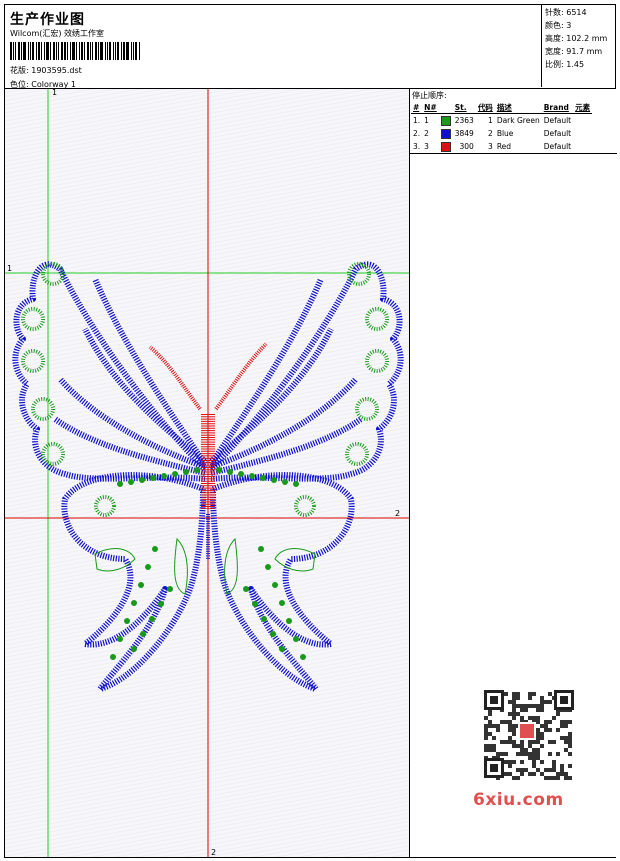  What do you see at coordinates (77, 51) in the screenshot?
I see `barcode` at bounding box center [77, 51].